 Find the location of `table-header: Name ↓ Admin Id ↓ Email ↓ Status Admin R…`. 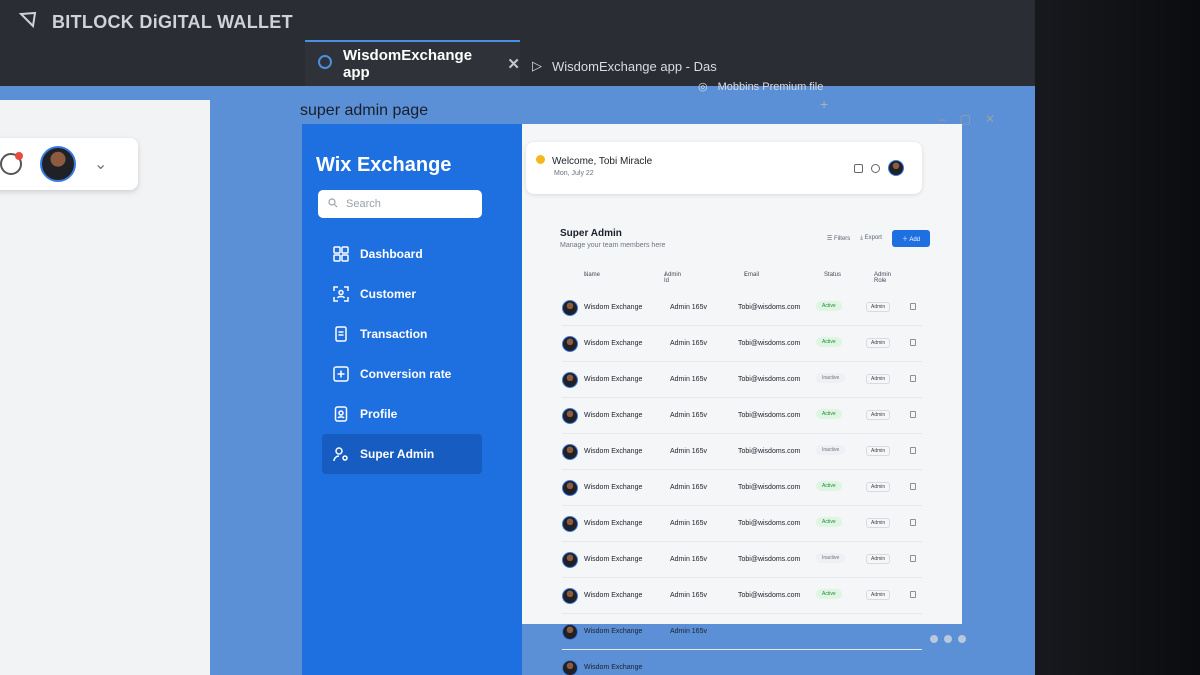

table-header: Name ↓ Admin Id ↓ Email ↓ Status Admin R… is located at coordinates (738, 278).